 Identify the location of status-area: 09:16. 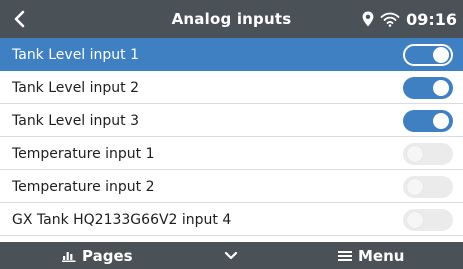
(409, 19).